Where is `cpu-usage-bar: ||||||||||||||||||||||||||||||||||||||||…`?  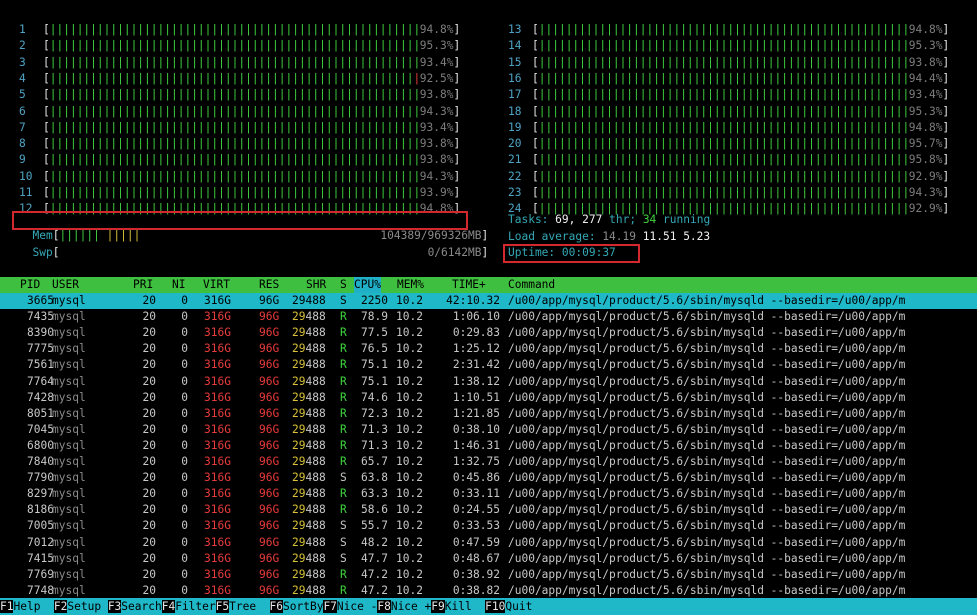
cpu-usage-bar: ||||||||||||||||||||||||||||||||||||||||… is located at coordinates (723, 95).